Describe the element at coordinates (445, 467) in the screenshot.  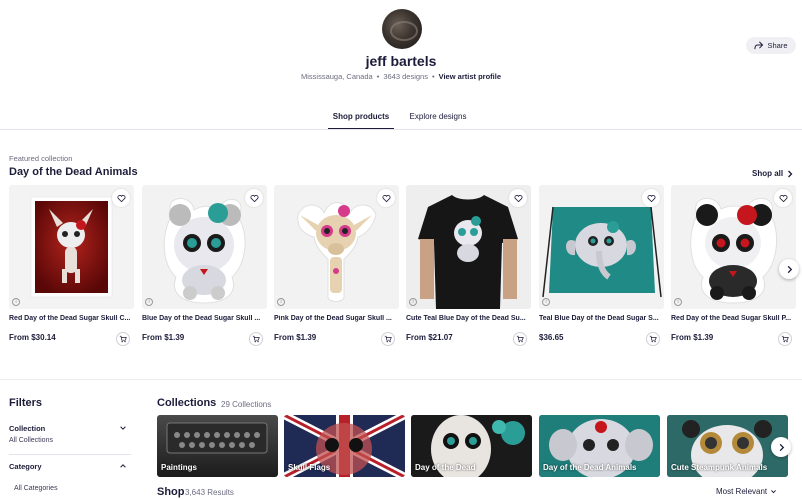
I see `collection-label: Day of the Dead` at that location.